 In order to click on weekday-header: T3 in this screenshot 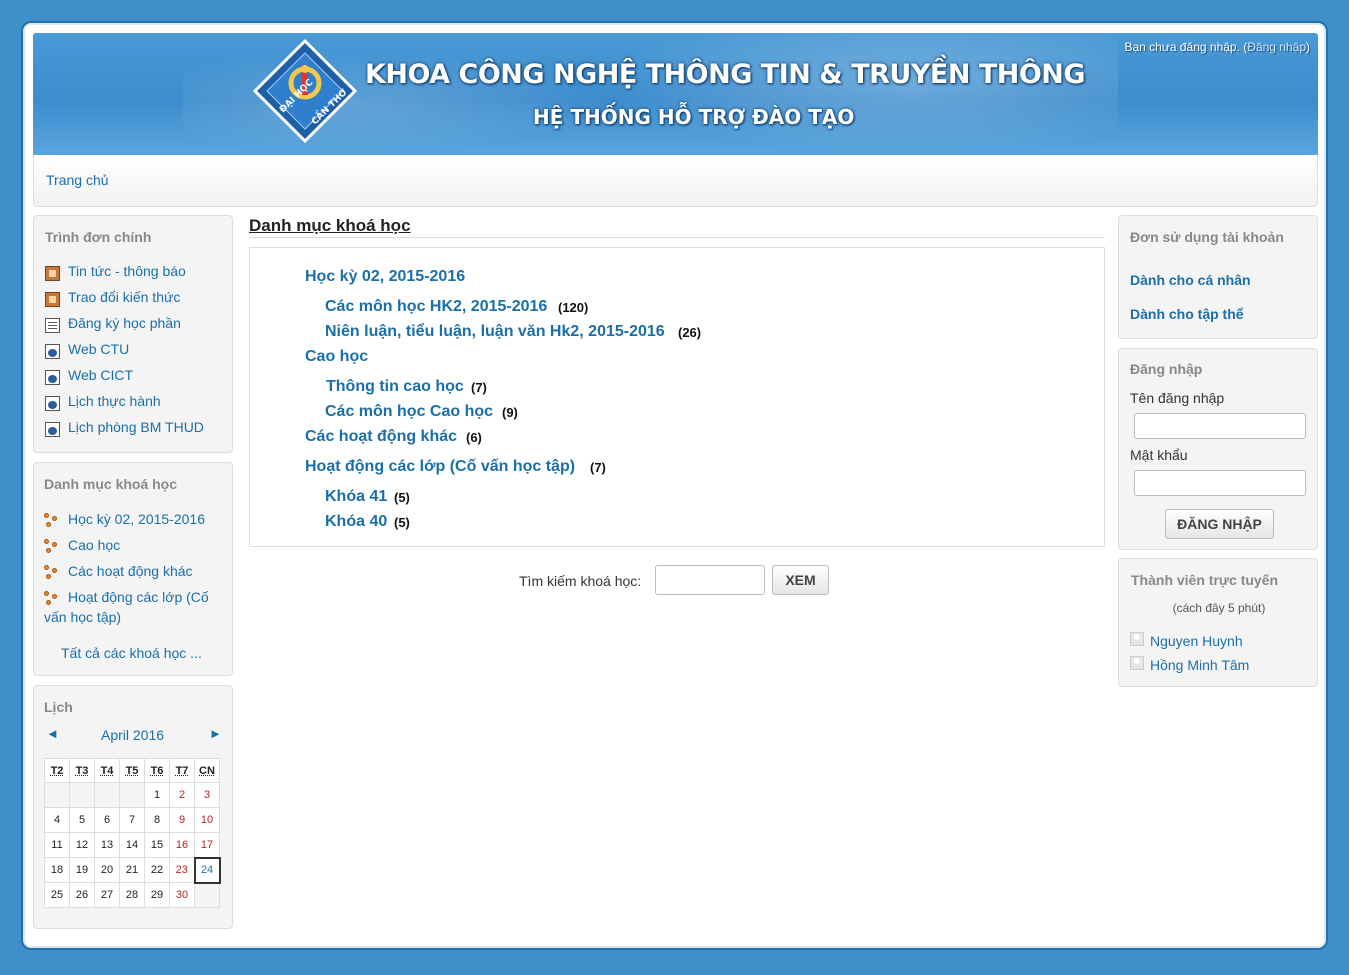, I will do `click(82, 770)`.